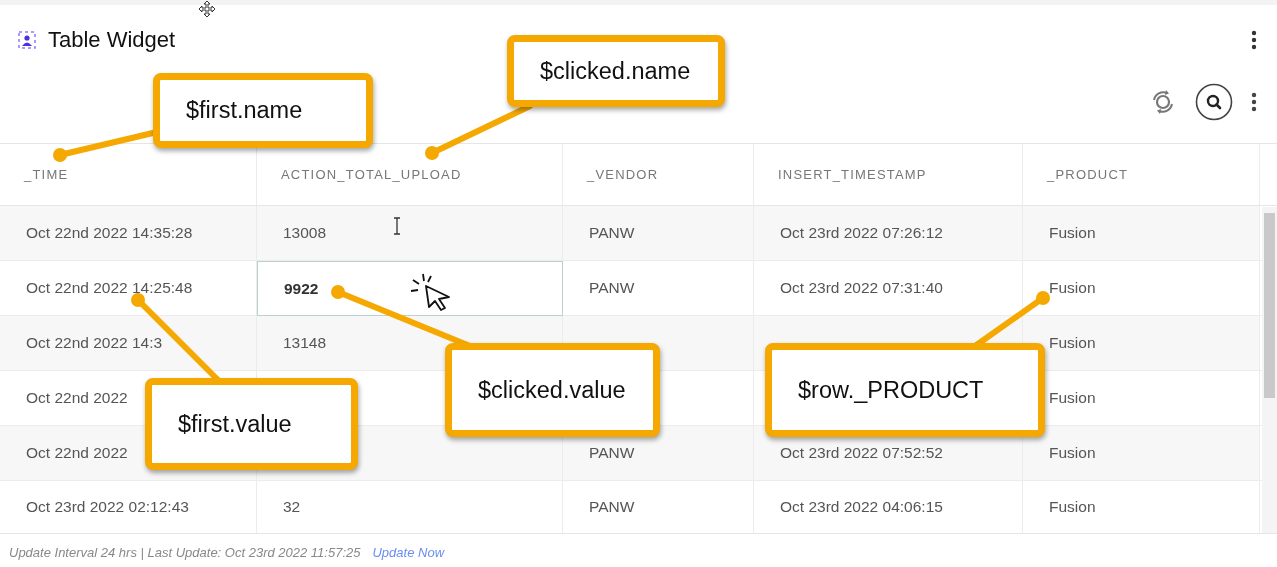 This screenshot has height=567, width=1277. I want to click on table-cell: 32, so click(410, 507).